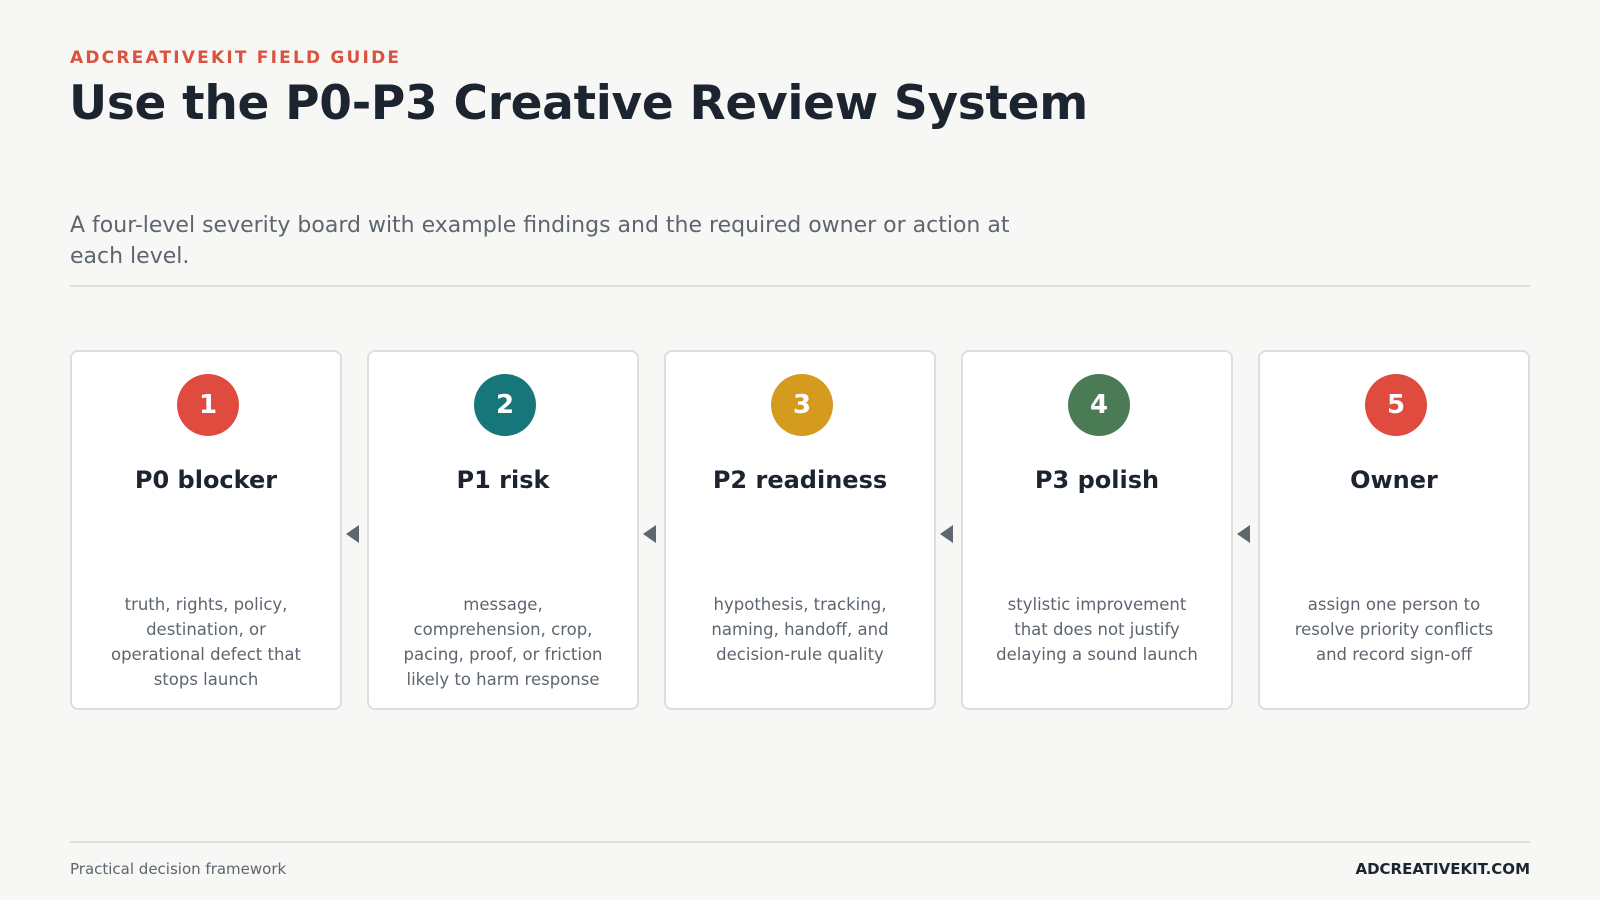 The width and height of the screenshot is (1600, 900). I want to click on card-title: P2 readiness, so click(800, 480).